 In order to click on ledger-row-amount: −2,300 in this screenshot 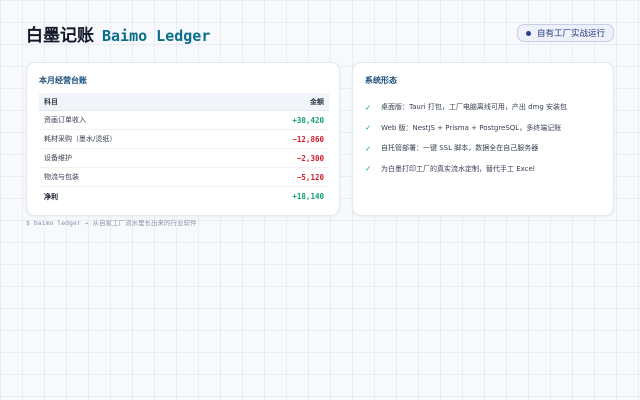, I will do `click(310, 158)`.